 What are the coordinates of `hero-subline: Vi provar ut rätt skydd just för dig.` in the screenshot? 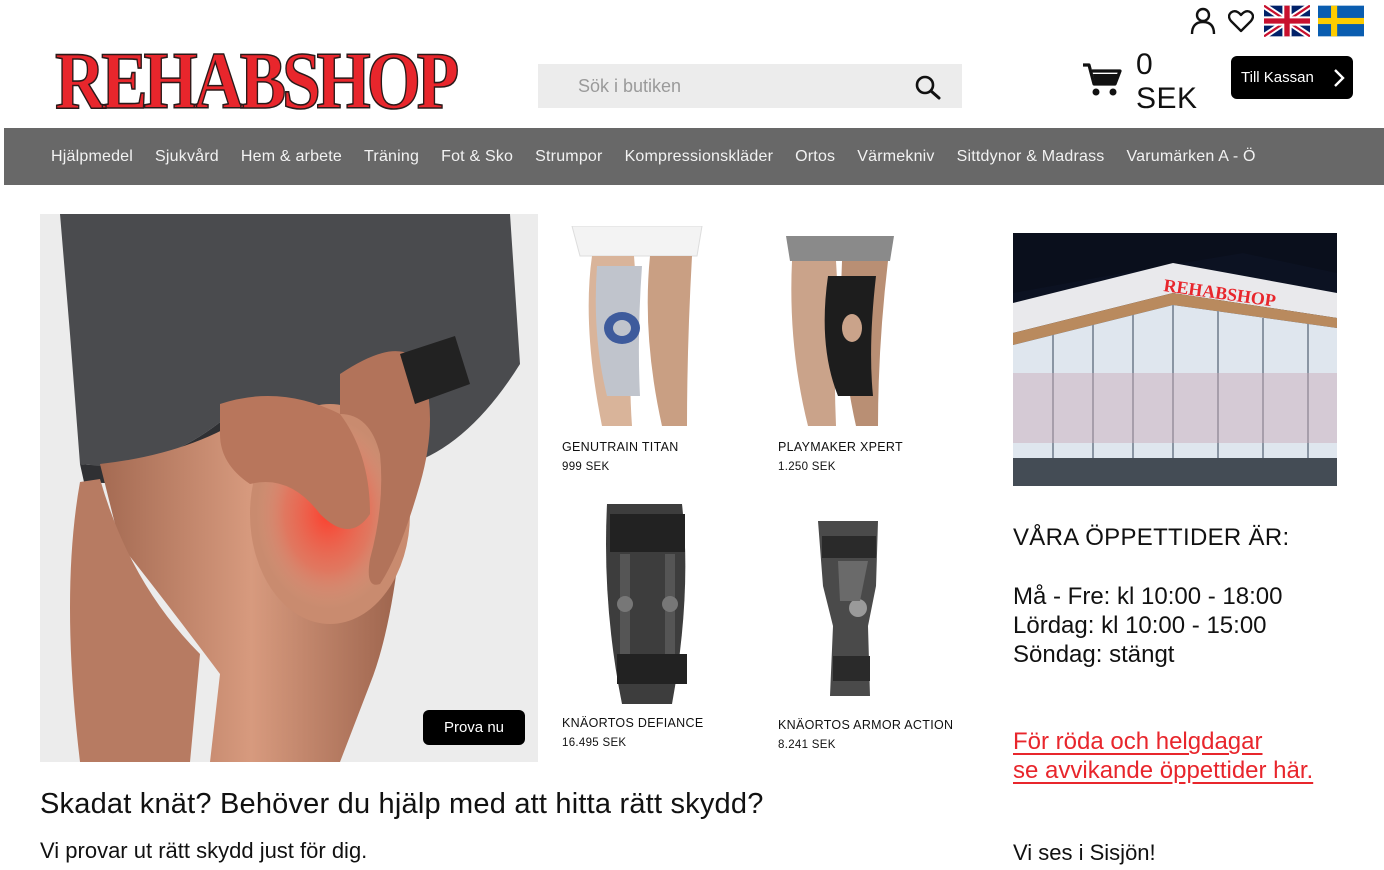 It's located at (204, 850).